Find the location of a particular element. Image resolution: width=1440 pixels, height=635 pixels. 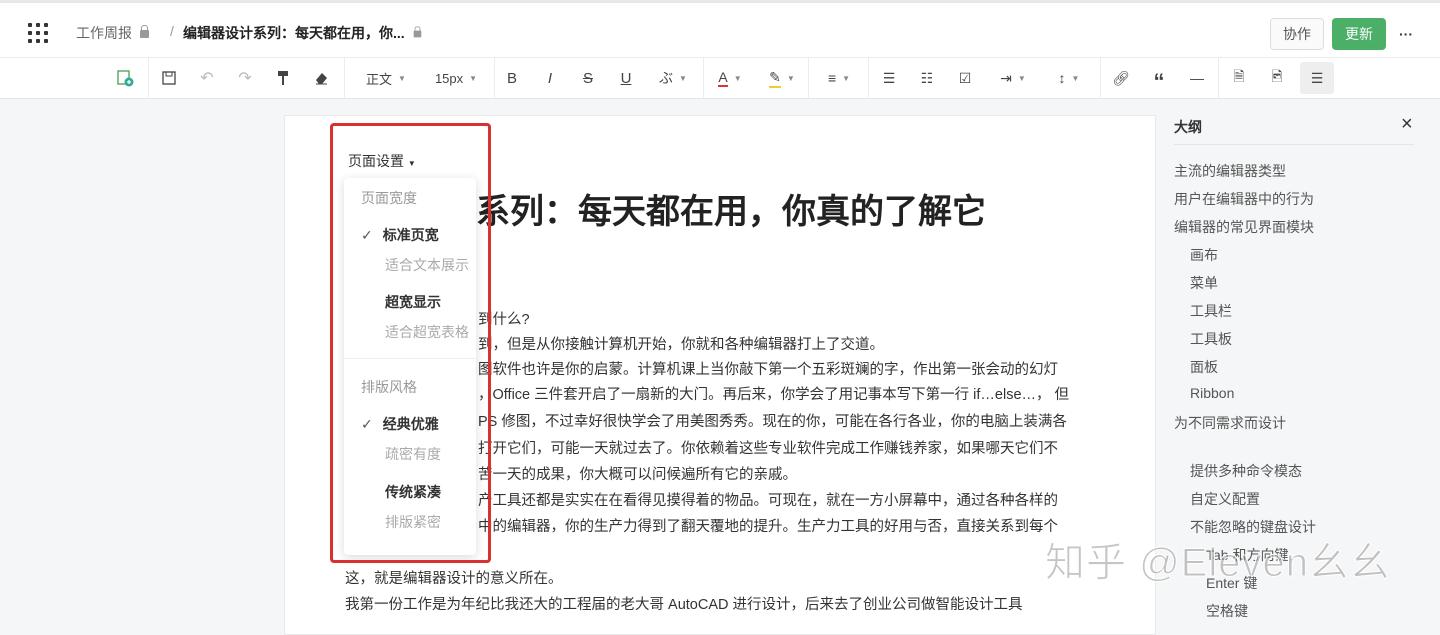

paragraph-line: 打开它们，可能一天就过去了。你依赖着这些专业软件完成工作赚钱养家，如果哪天它们不 is located at coordinates (768, 447).